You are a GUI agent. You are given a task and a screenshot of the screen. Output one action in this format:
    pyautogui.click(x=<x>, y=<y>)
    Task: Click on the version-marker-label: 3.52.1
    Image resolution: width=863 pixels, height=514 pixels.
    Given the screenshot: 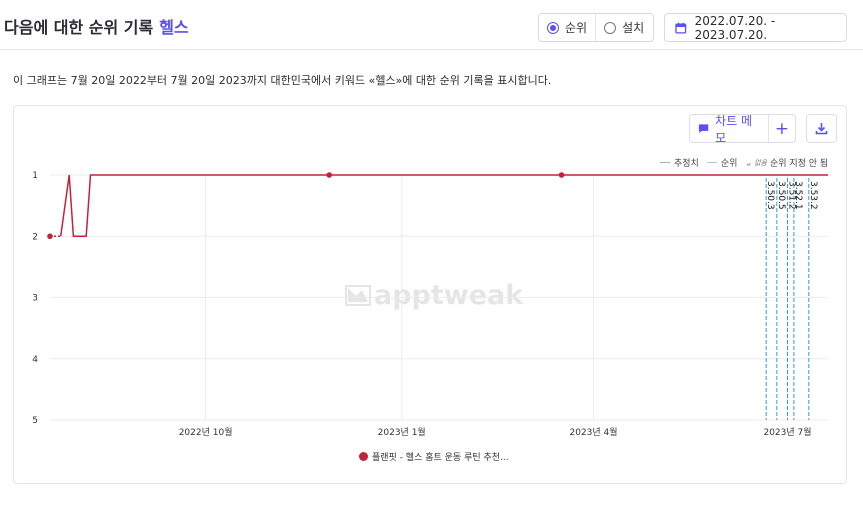 What is the action you would take?
    pyautogui.click(x=798, y=195)
    